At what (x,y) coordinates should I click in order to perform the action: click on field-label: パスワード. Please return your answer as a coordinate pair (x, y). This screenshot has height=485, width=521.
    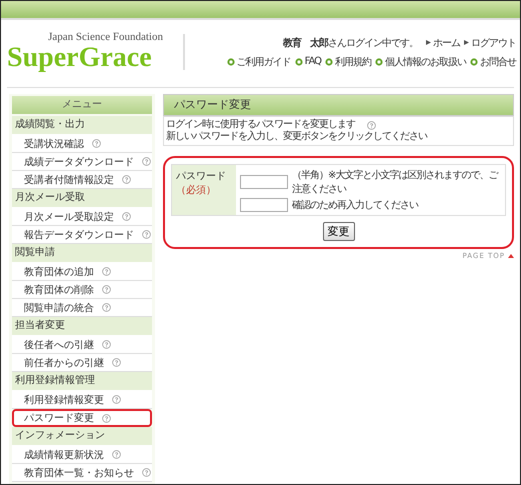
    Looking at the image, I should click on (201, 176).